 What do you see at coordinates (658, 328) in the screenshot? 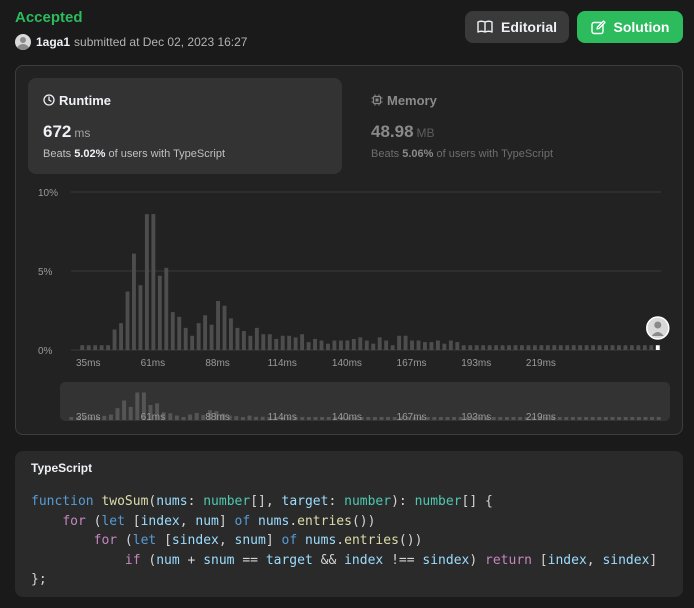
I see `user-avatar-marker` at bounding box center [658, 328].